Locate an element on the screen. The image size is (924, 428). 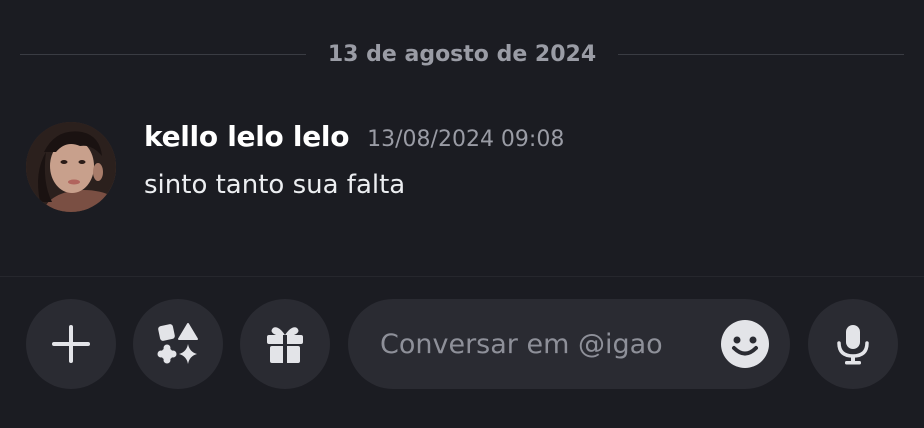
apps-icon is located at coordinates (177, 343).